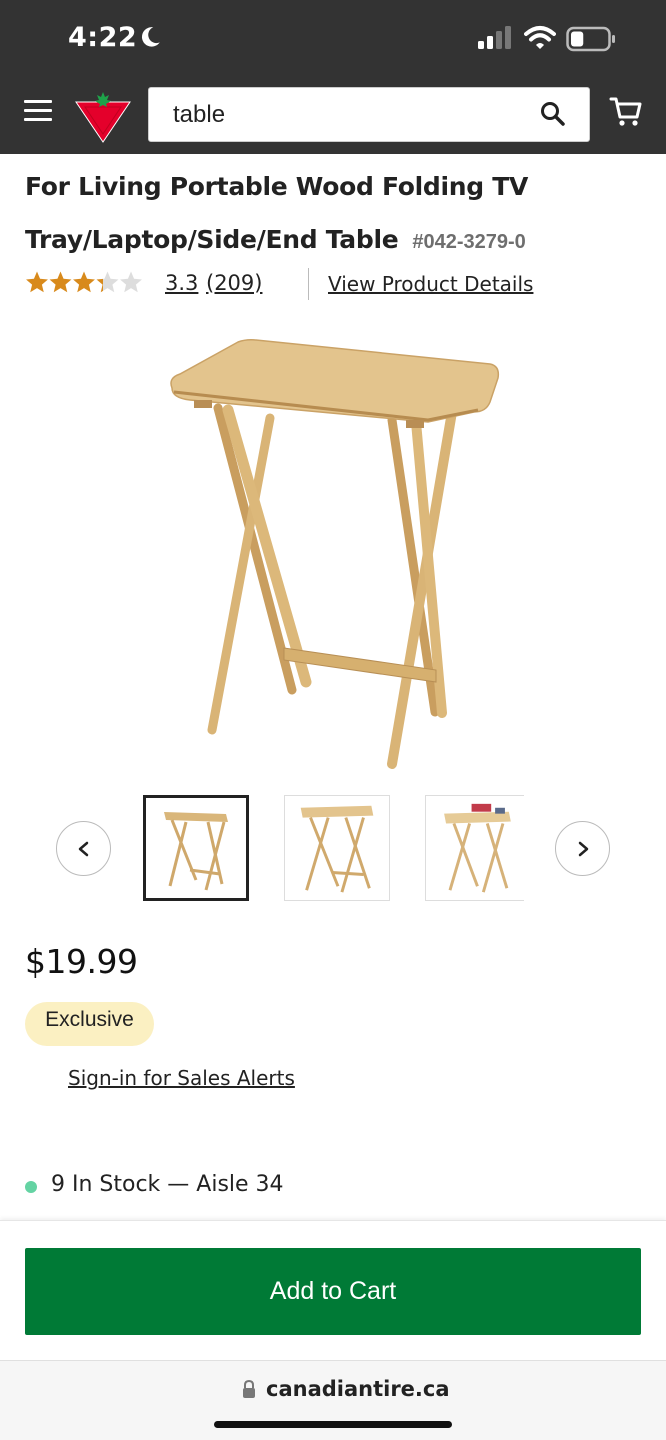 The height and width of the screenshot is (1440, 666). Describe the element at coordinates (249, 1388) in the screenshot. I see `lock-icon` at that location.